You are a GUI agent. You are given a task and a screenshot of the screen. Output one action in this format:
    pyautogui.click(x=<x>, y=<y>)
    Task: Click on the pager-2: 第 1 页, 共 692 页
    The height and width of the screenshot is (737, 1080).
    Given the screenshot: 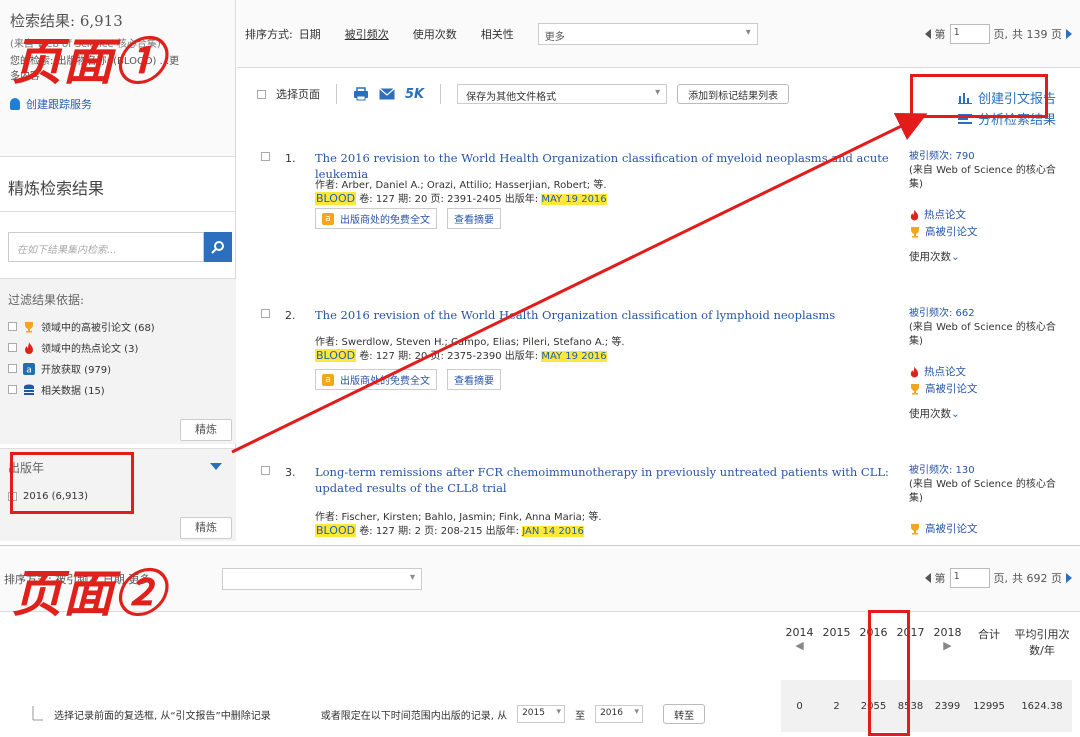 What is the action you would take?
    pyautogui.click(x=998, y=578)
    